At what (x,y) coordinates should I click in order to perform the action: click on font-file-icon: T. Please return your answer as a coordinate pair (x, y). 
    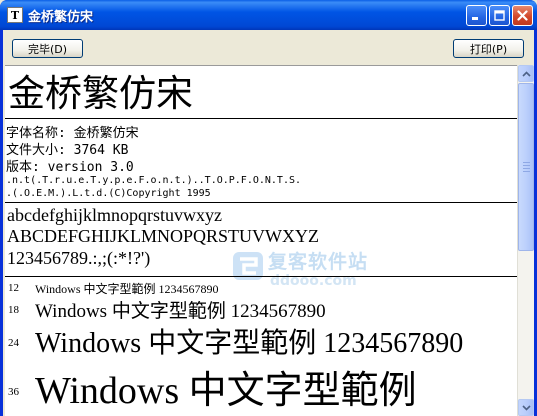
    Looking at the image, I should click on (15, 15).